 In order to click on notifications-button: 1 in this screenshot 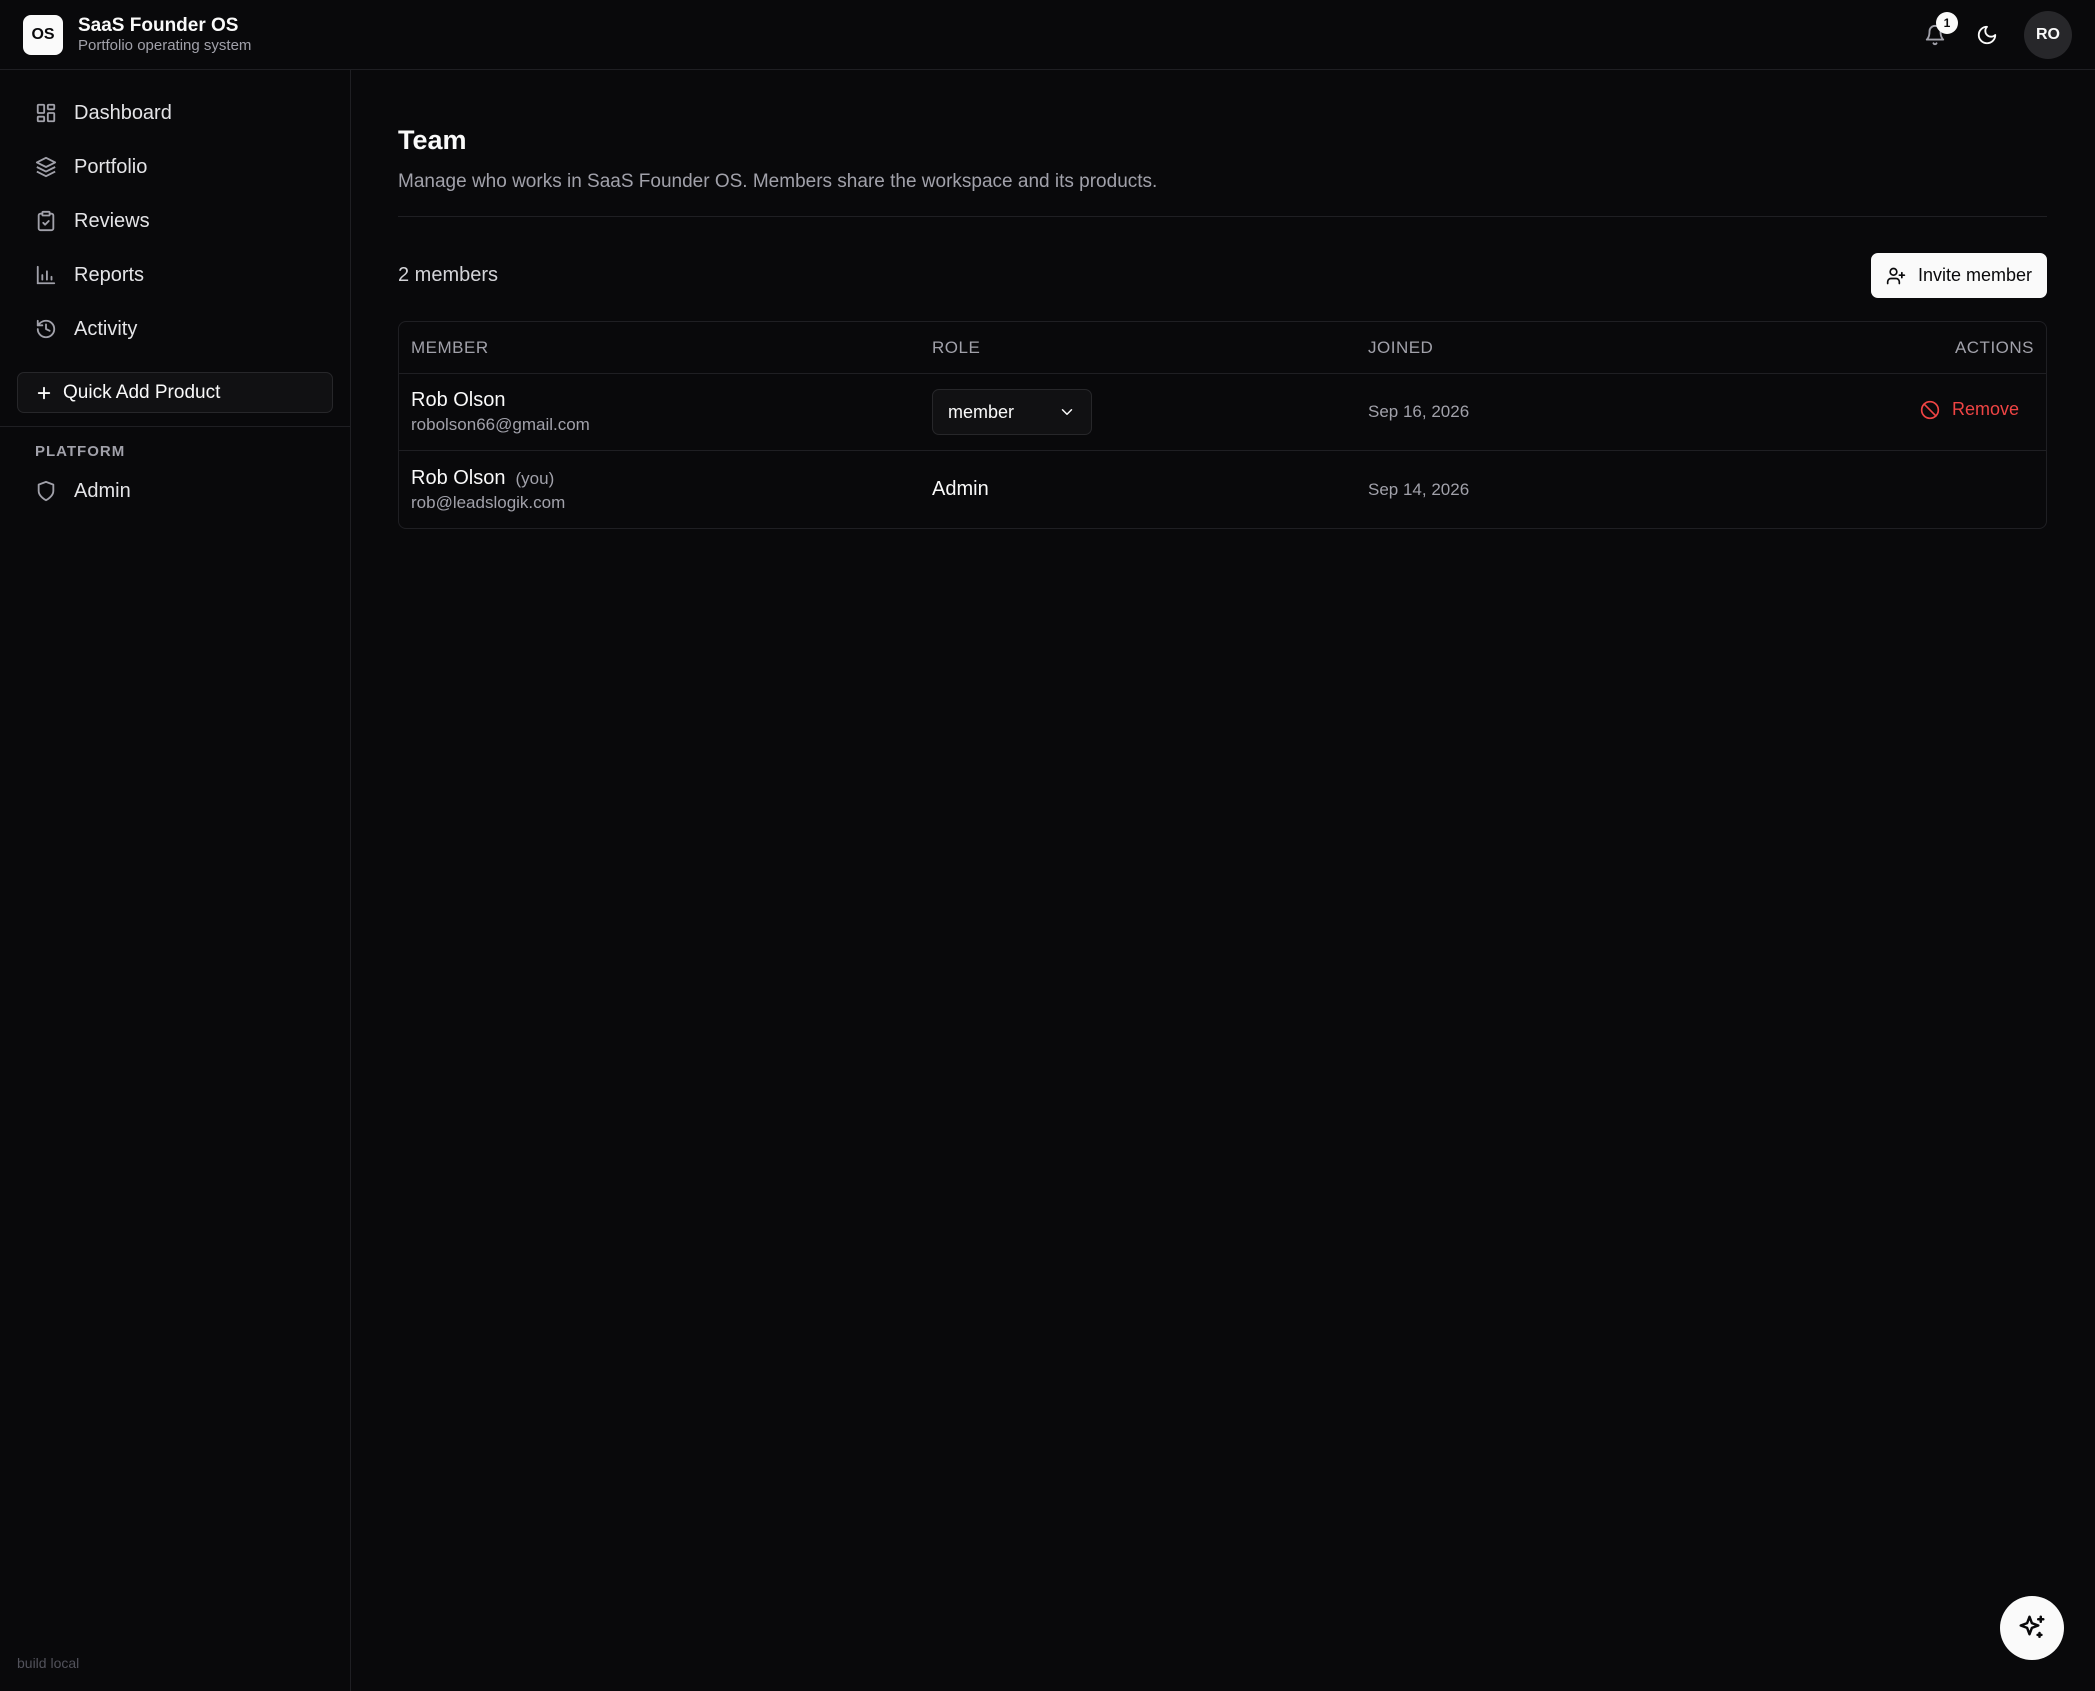, I will do `click(1939, 31)`.